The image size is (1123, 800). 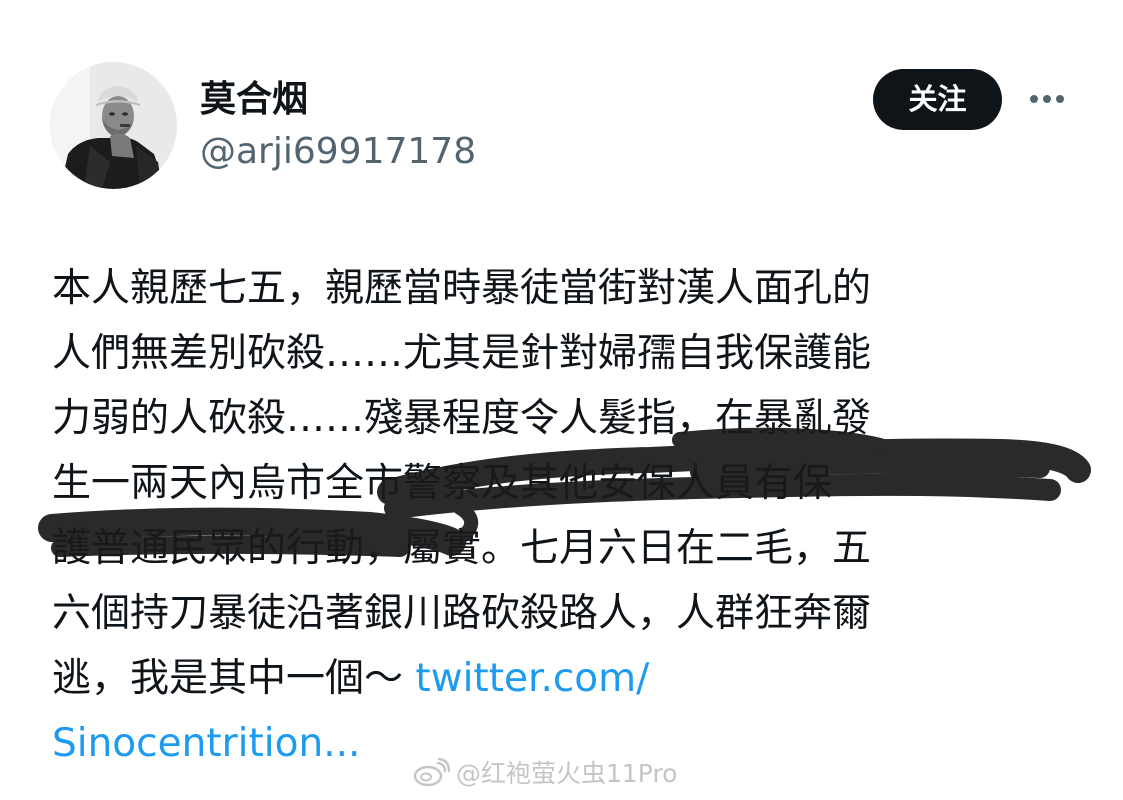 What do you see at coordinates (462, 418) in the screenshot?
I see `tweet-line: 力弱的人砍殺……殘暴程度令人髮指，在暴亂發` at bounding box center [462, 418].